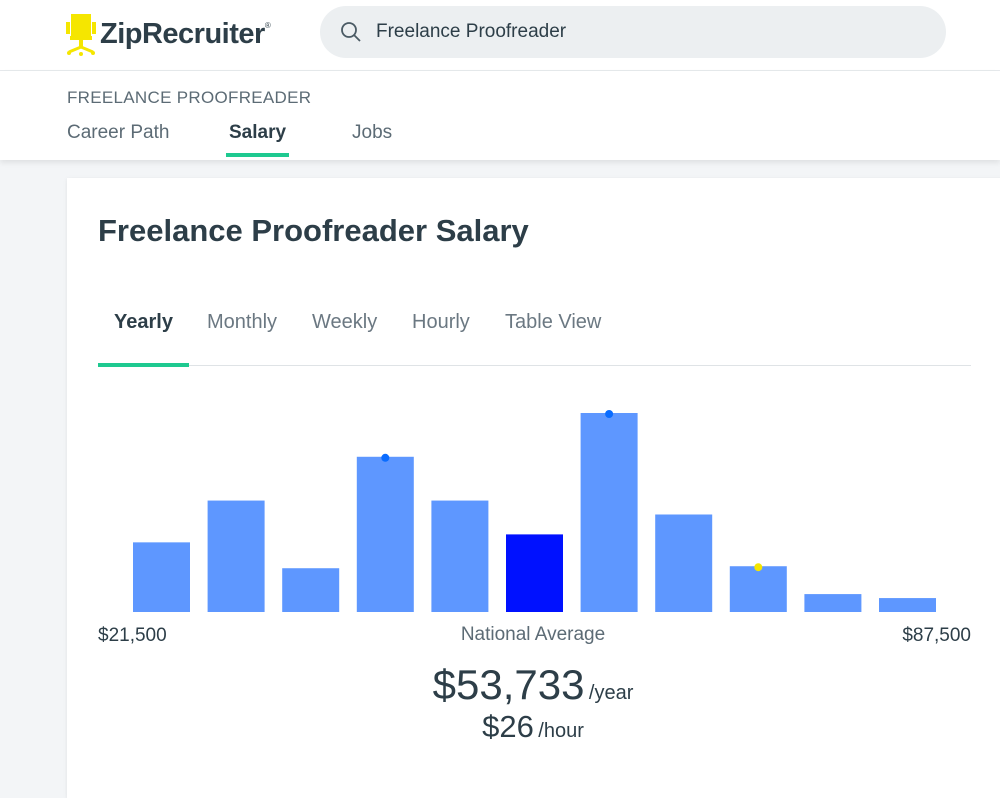 The width and height of the screenshot is (1000, 798). I want to click on tab-career-path: Career Path, so click(118, 137).